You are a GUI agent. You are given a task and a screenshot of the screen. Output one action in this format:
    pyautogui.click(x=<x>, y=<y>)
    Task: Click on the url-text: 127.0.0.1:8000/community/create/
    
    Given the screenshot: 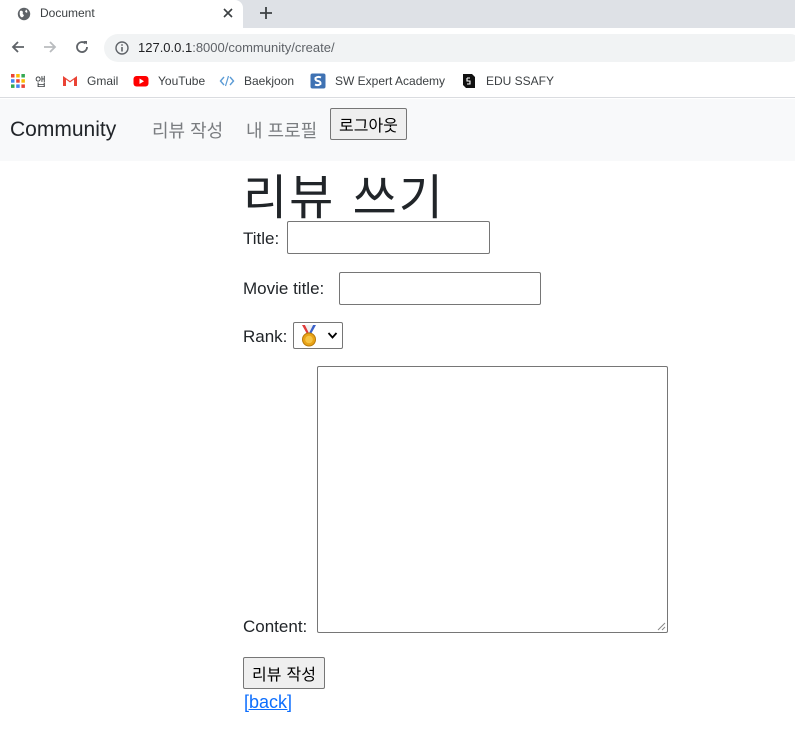 What is the action you would take?
    pyautogui.click(x=236, y=47)
    